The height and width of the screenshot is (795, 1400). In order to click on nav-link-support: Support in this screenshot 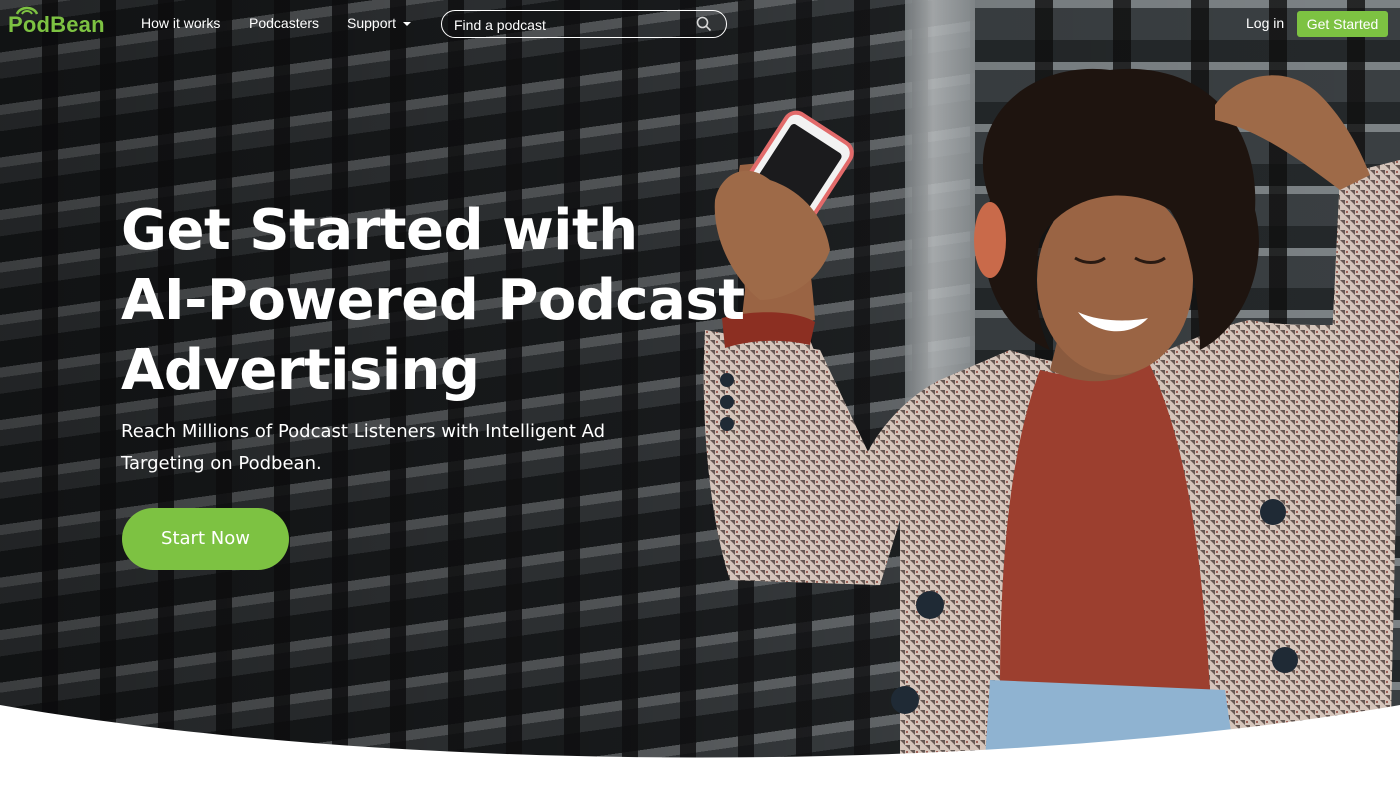, I will do `click(379, 23)`.